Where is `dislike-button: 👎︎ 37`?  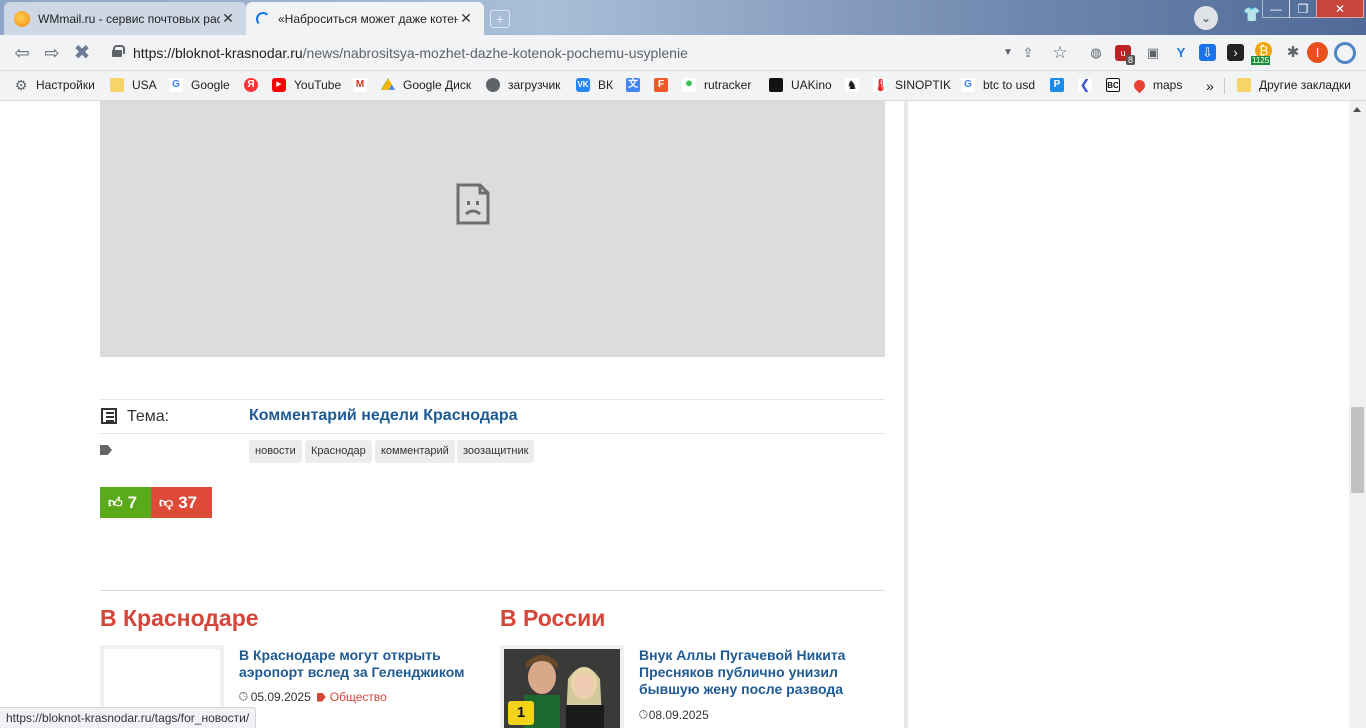 dislike-button: 👎︎ 37 is located at coordinates (181, 502).